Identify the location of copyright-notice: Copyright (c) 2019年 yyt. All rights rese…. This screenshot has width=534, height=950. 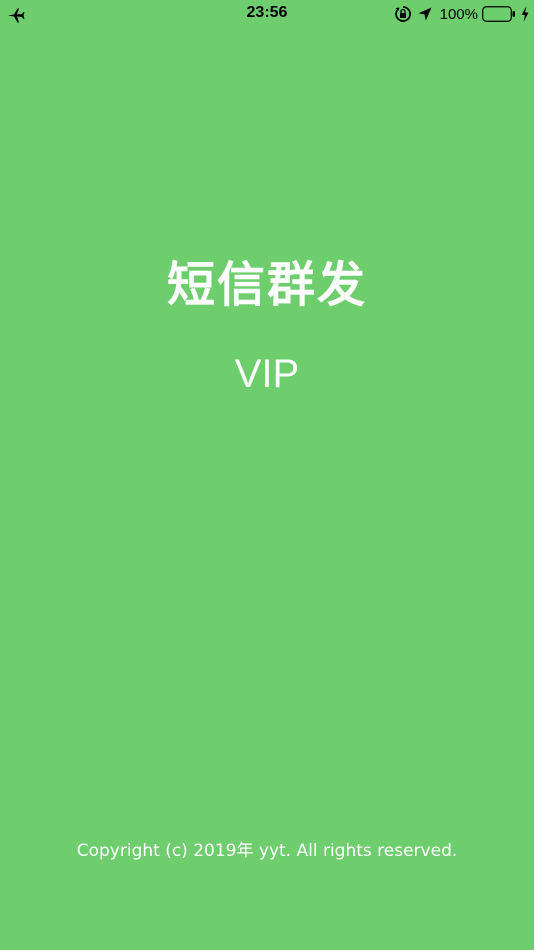
(267, 851).